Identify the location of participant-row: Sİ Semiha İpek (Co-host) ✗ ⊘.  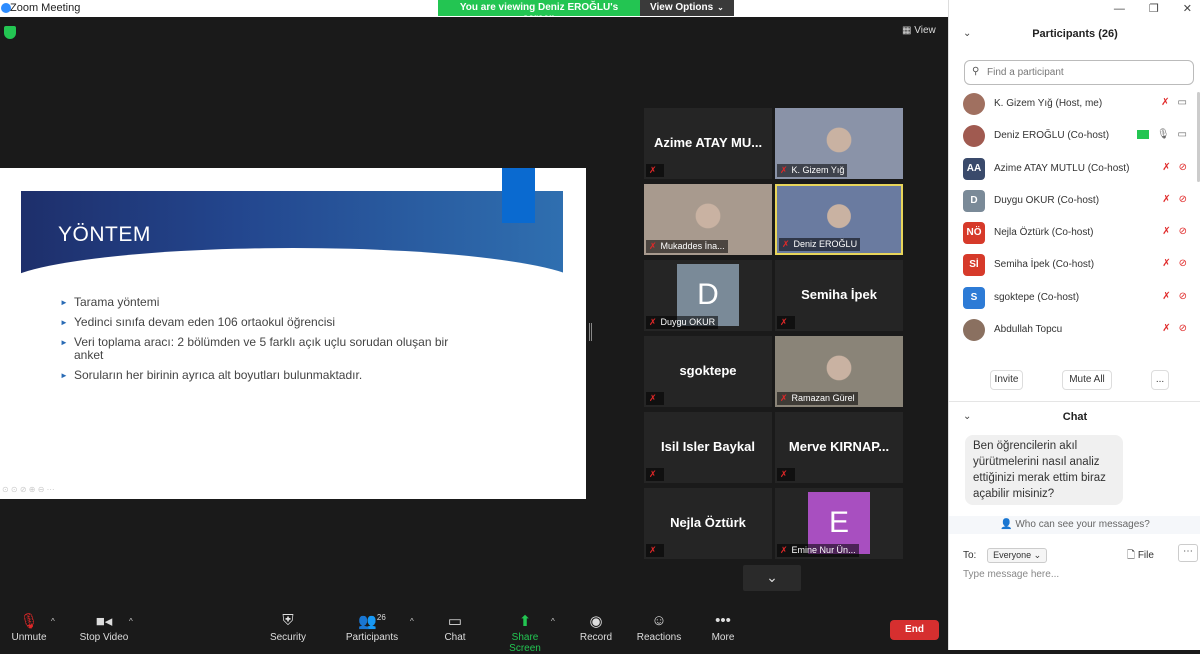
(1074, 265).